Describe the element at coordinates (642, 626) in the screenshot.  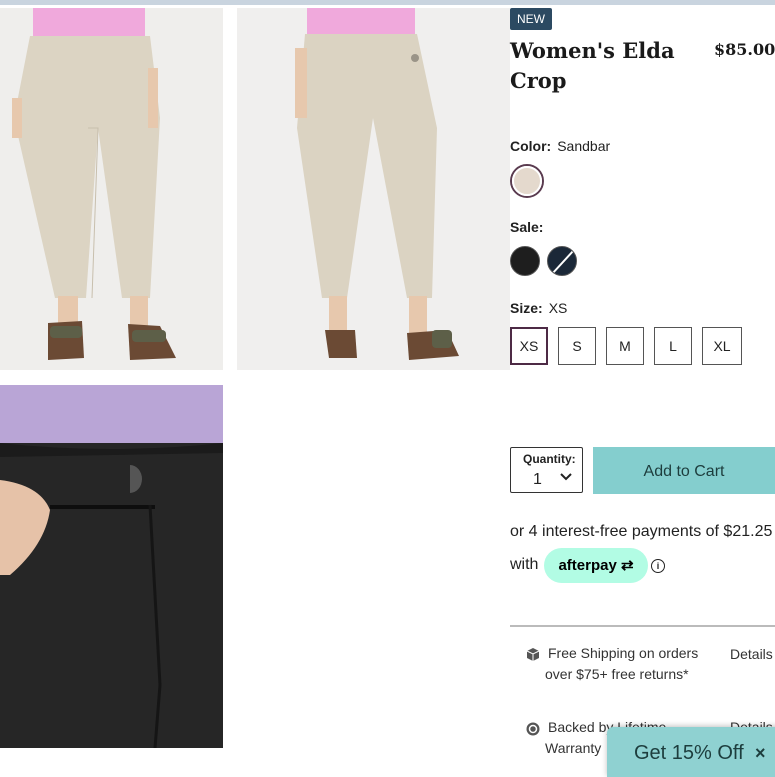
I see `divider` at that location.